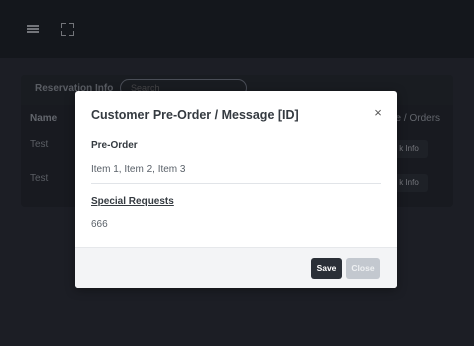 Image resolution: width=474 pixels, height=346 pixels. What do you see at coordinates (195, 115) in the screenshot?
I see `modal-title: Customer Pre-Order / Message [ID]` at bounding box center [195, 115].